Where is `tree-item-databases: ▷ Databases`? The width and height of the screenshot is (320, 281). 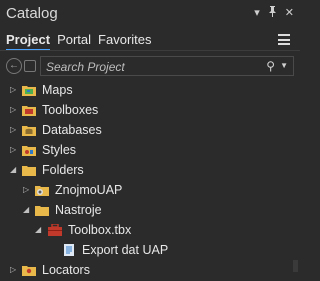 tree-item-databases: ▷ Databases is located at coordinates (145, 131).